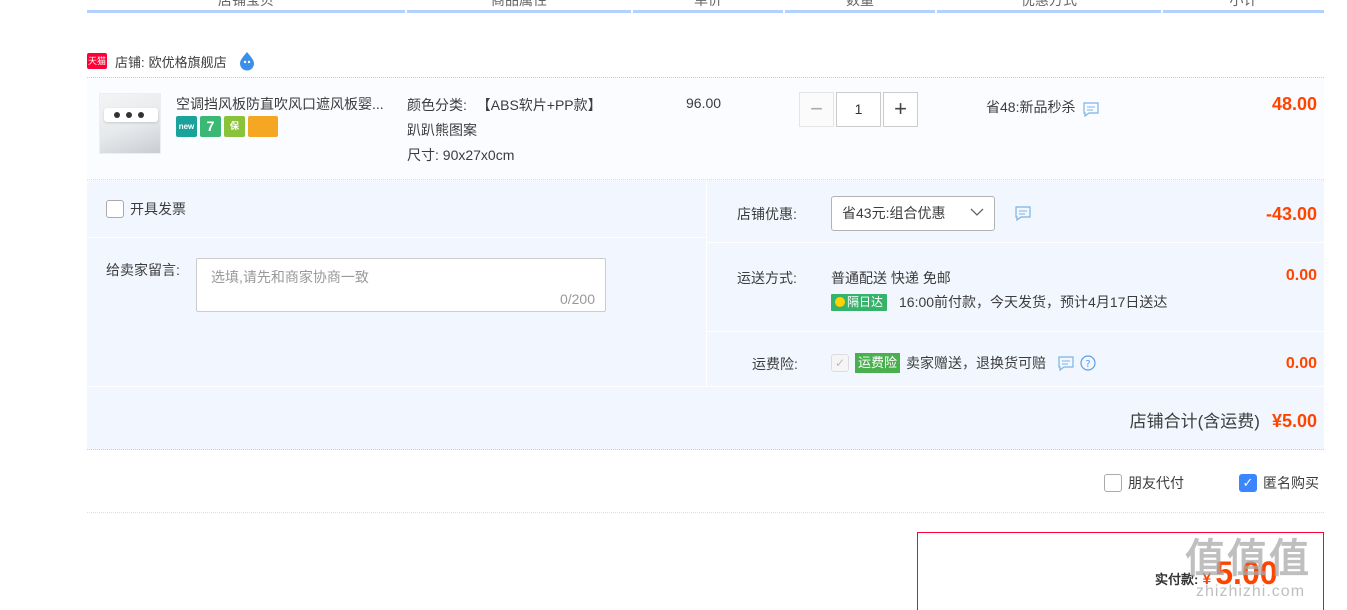  Describe the element at coordinates (461, 155) in the screenshot. I see `prop-size: 尺寸: 90x27x0cm` at that location.